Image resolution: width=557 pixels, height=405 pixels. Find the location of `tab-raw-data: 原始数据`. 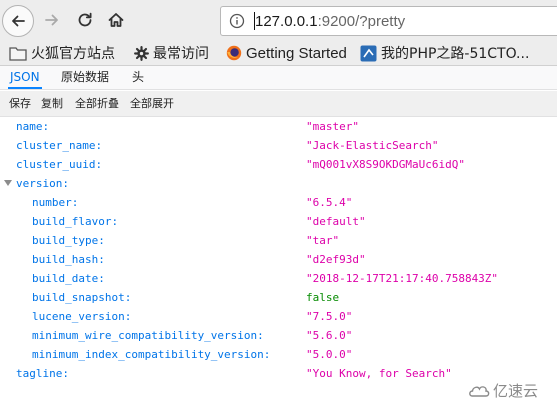

tab-raw-data: 原始数据 is located at coordinates (85, 77).